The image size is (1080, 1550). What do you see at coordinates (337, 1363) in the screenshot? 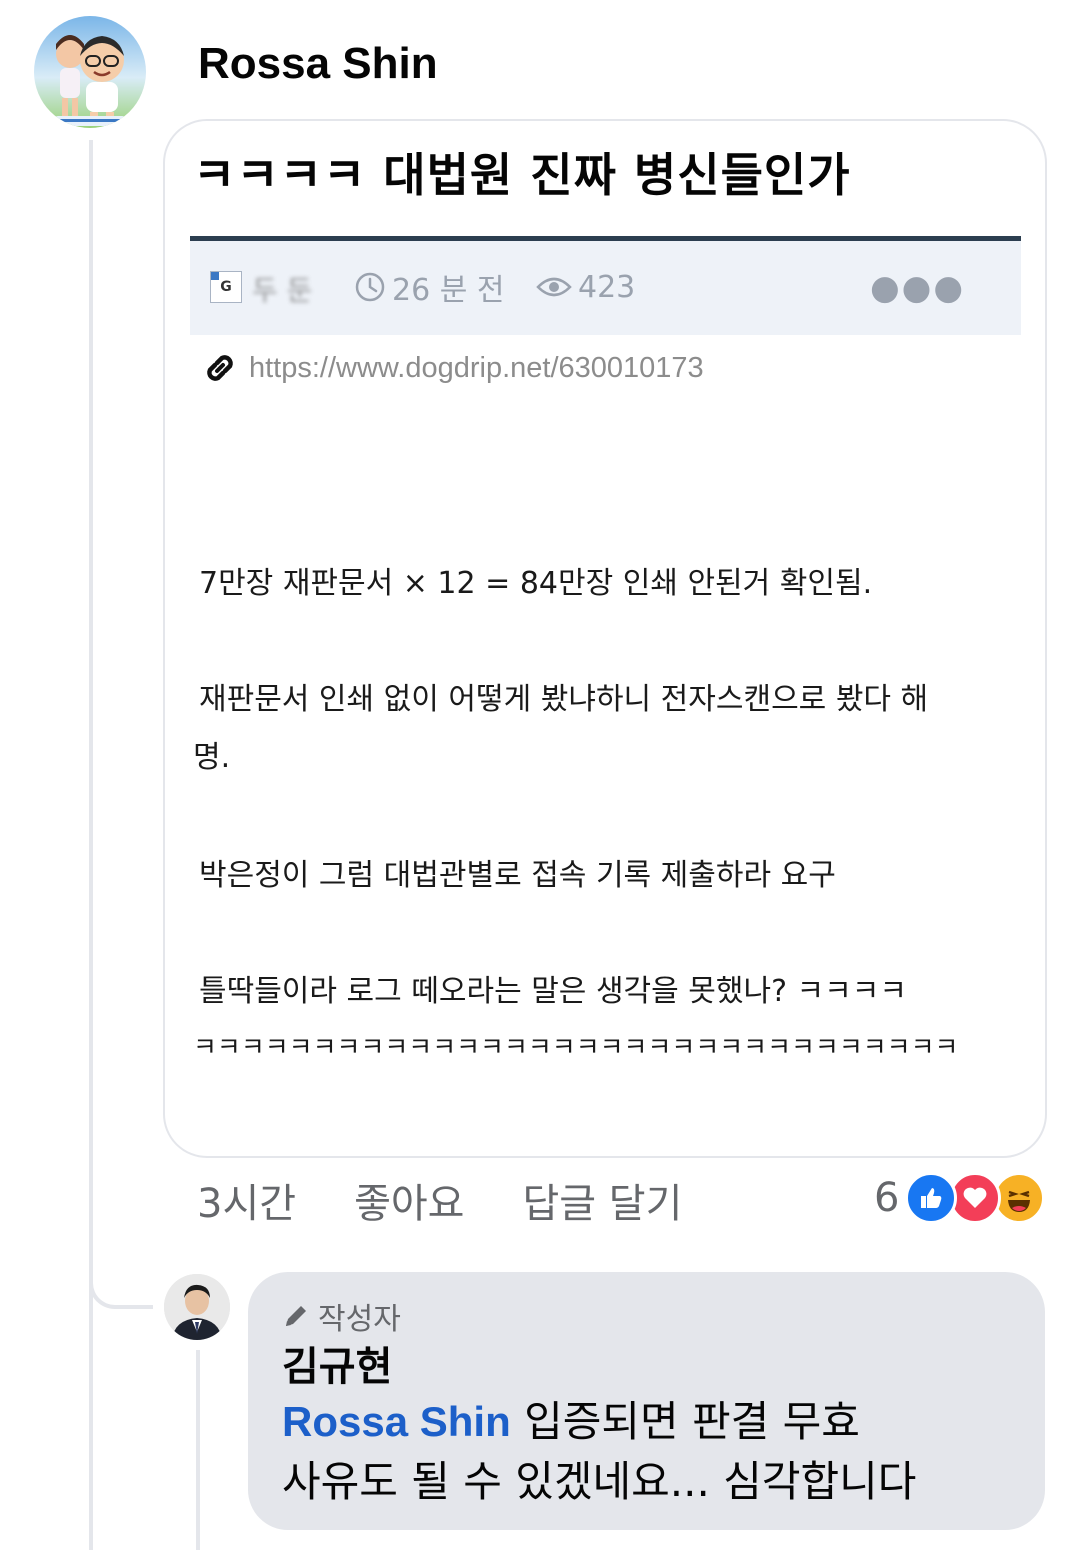
I see `reply-author-name: 김규현` at bounding box center [337, 1363].